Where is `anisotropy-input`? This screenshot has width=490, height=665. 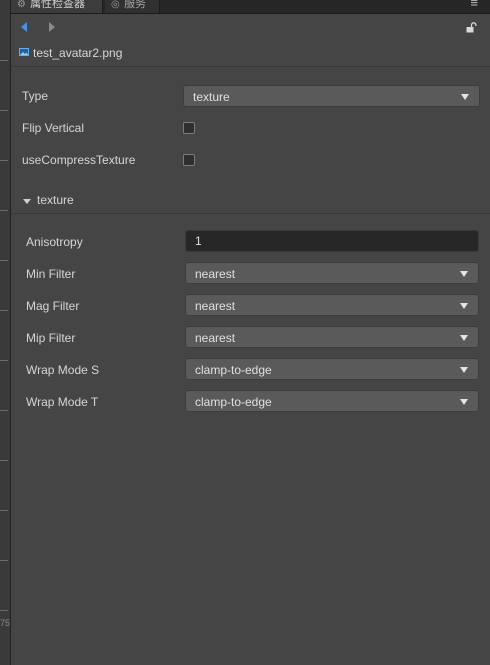 anisotropy-input is located at coordinates (332, 241).